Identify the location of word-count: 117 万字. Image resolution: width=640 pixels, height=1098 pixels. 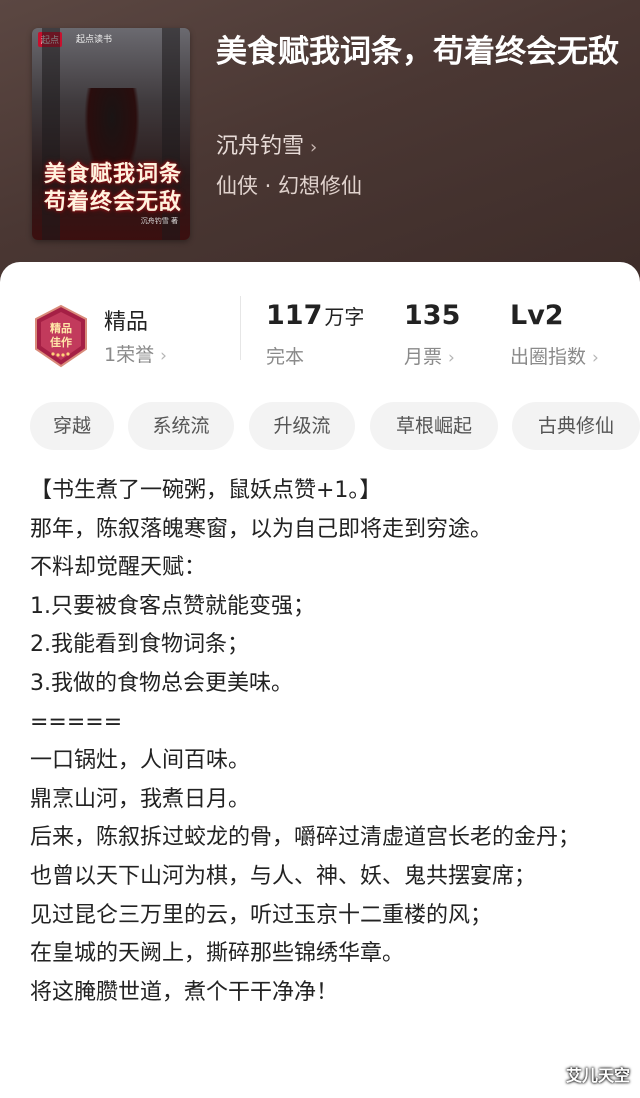
(315, 315).